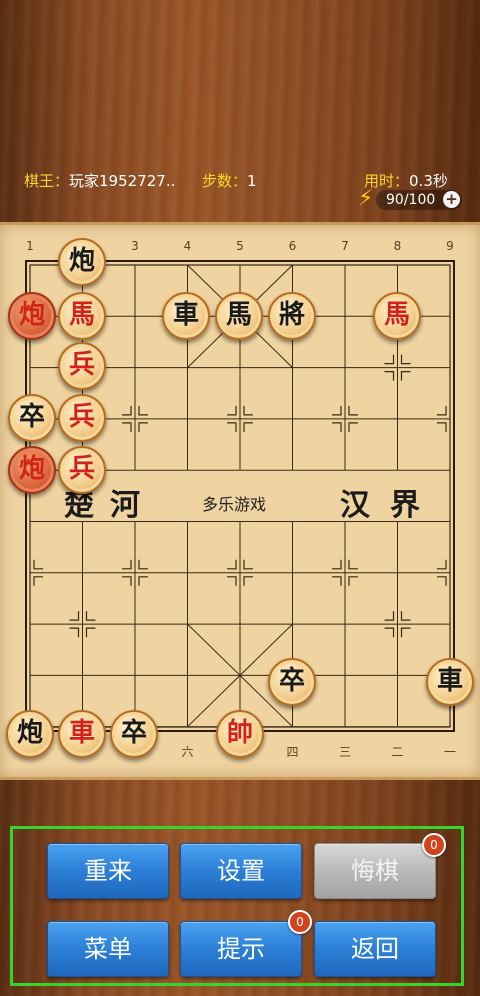  What do you see at coordinates (397, 752) in the screenshot?
I see `bottom-file-number: 二` at bounding box center [397, 752].